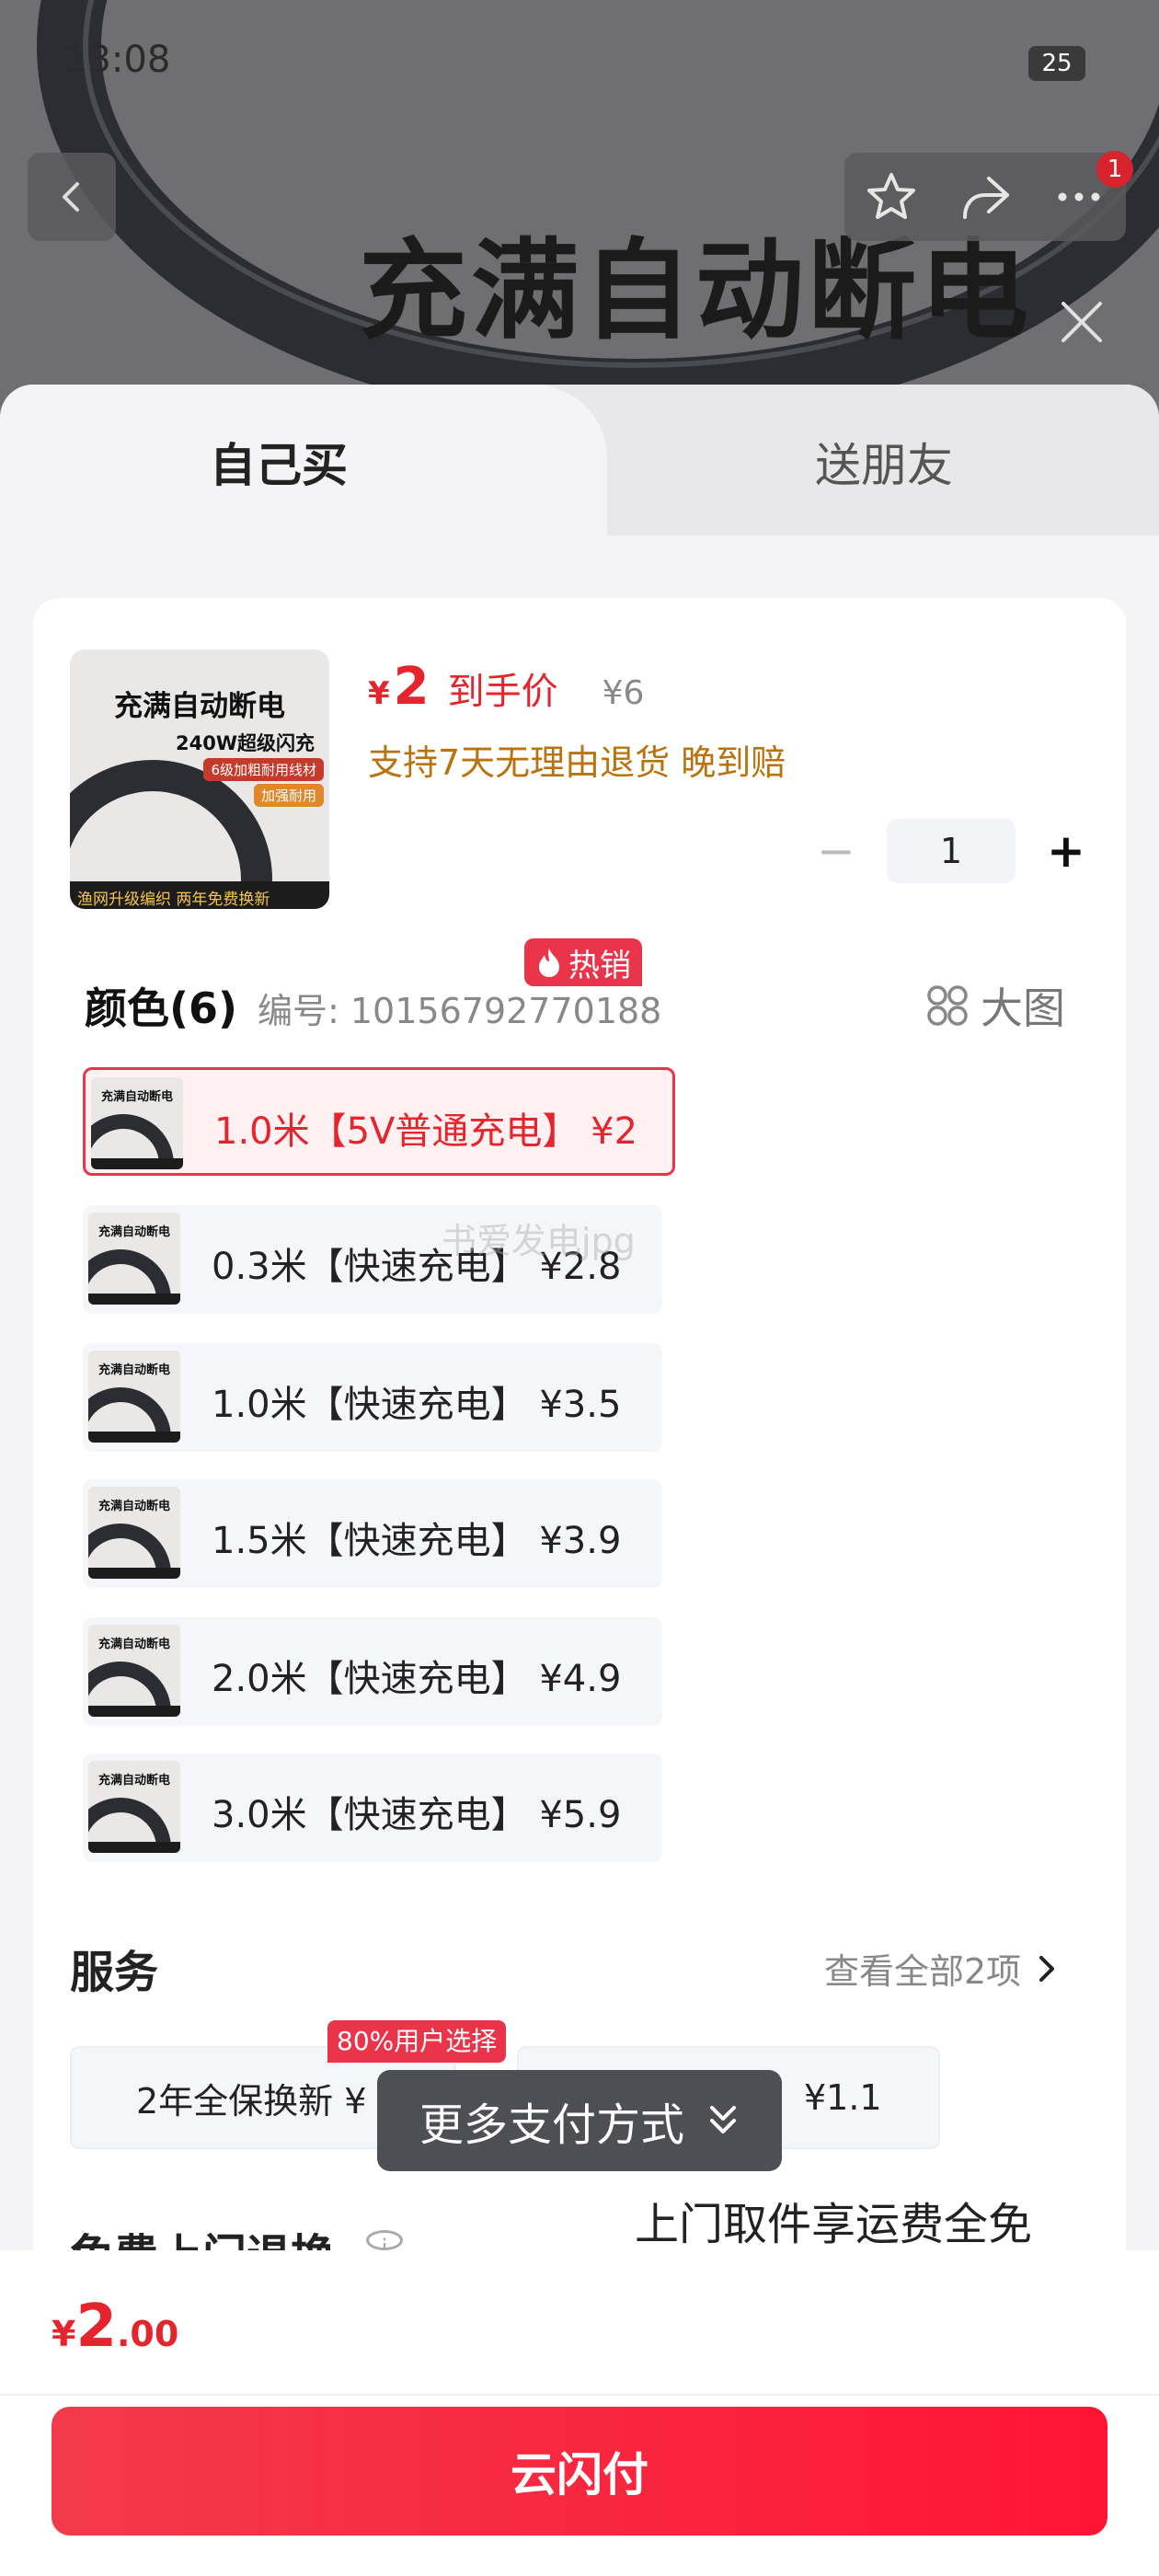 The width and height of the screenshot is (1159, 2576). I want to click on tab-buy-myself: 自己买, so click(279, 462).